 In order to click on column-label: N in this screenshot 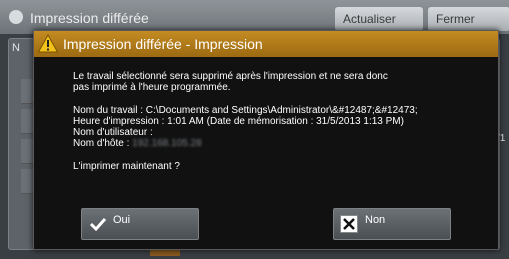, I will do `click(16, 48)`.